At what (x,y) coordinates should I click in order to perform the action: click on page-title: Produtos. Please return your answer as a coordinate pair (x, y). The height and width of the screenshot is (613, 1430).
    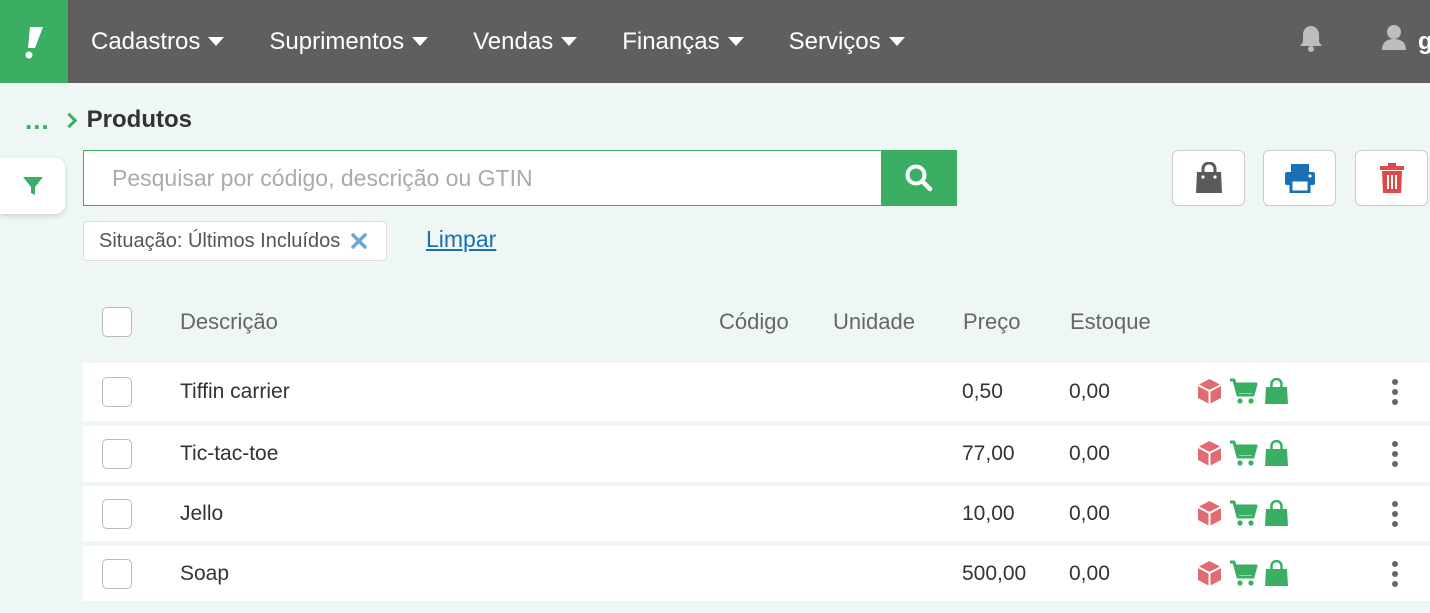
    Looking at the image, I should click on (139, 119).